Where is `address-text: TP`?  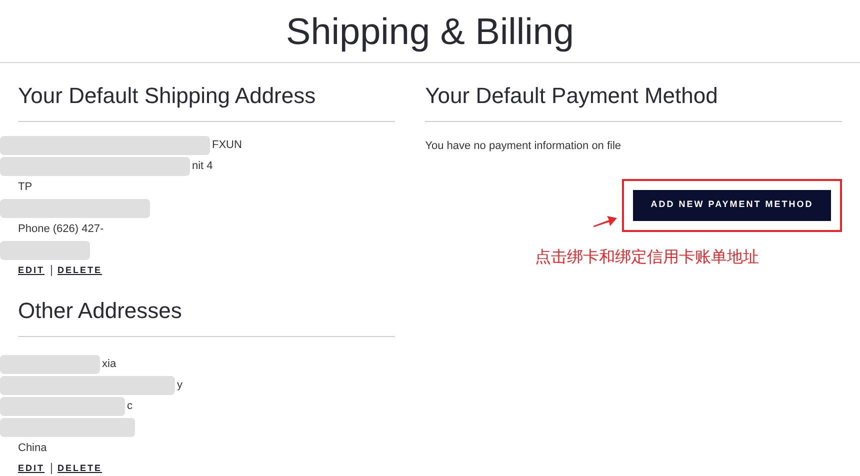 address-text: TP is located at coordinates (25, 188).